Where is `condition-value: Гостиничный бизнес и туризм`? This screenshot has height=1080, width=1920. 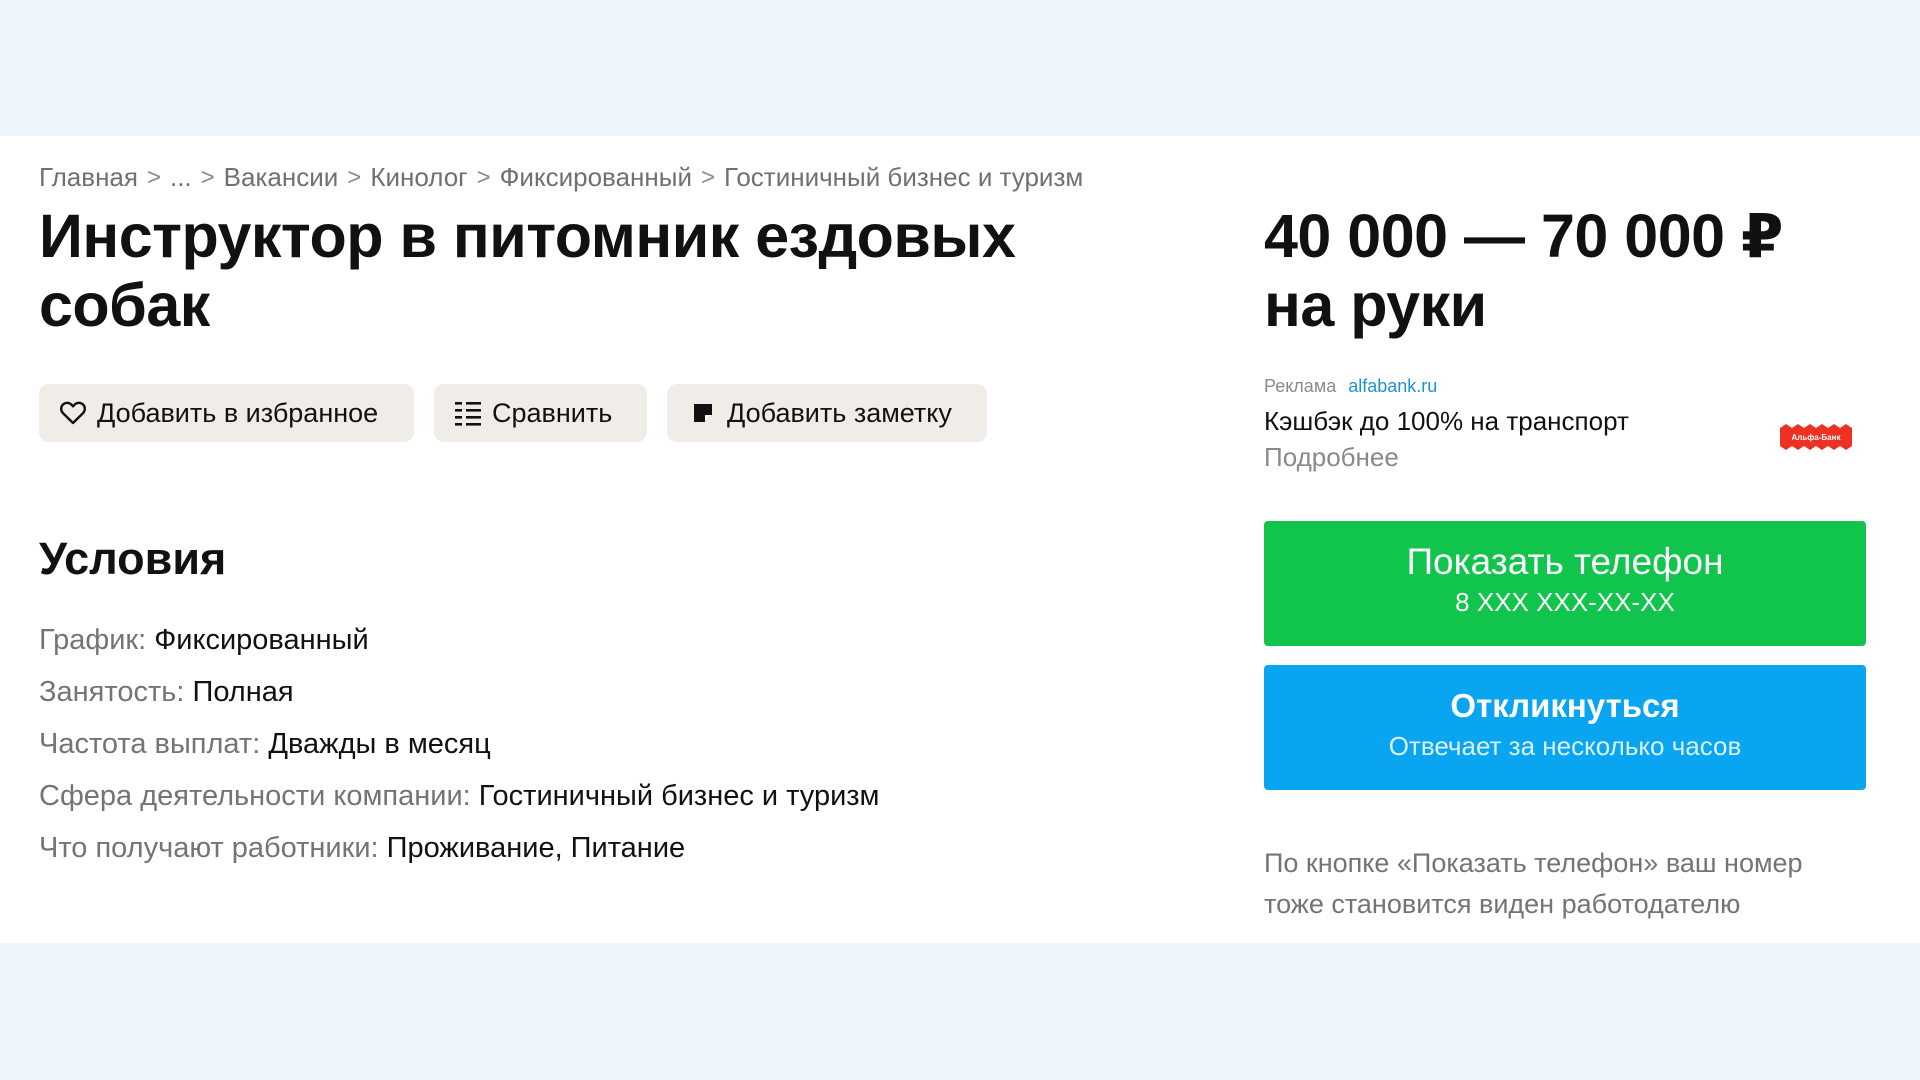
condition-value: Гостиничный бизнес и туризм is located at coordinates (679, 796).